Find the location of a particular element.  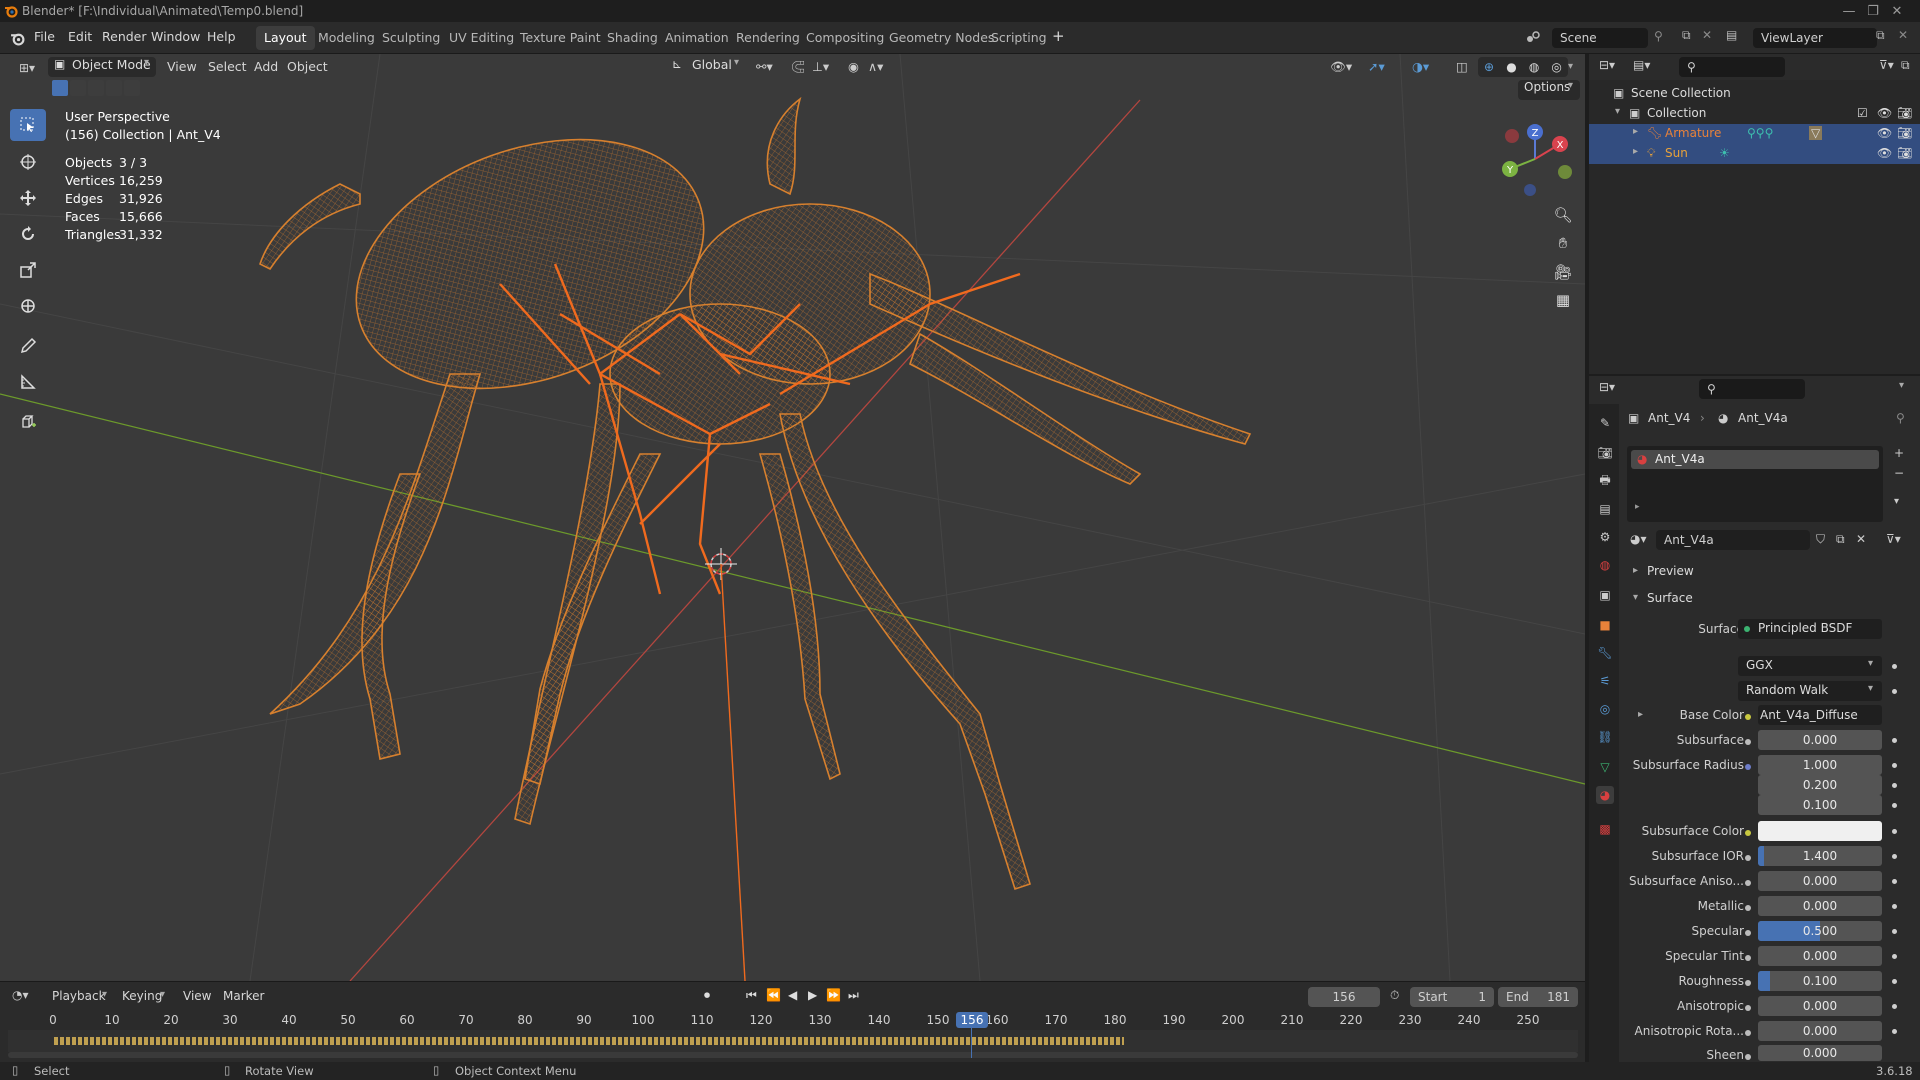

expand-slot-icon: ▸ is located at coordinates (1637, 507).